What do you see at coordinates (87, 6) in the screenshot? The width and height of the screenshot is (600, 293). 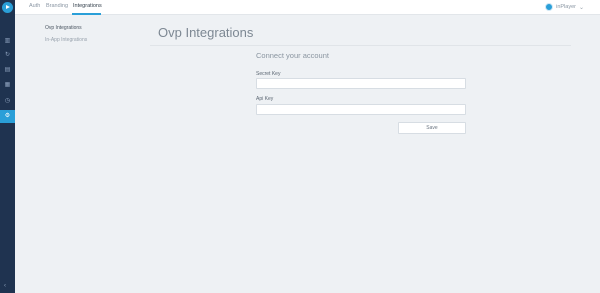 I see `tab-integrations: Integrations` at bounding box center [87, 6].